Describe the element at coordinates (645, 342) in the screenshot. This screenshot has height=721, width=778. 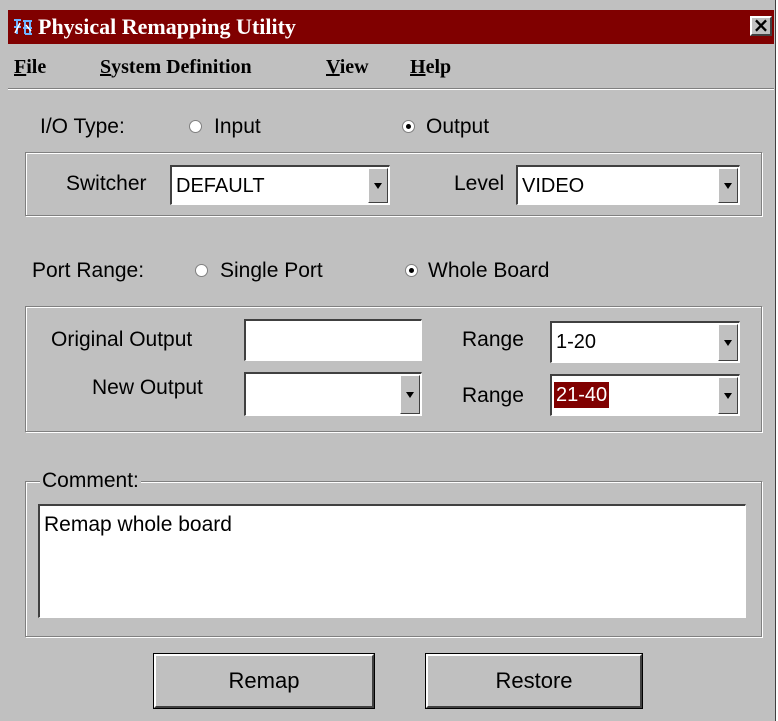
I see `original-range-combo: 1-20` at that location.